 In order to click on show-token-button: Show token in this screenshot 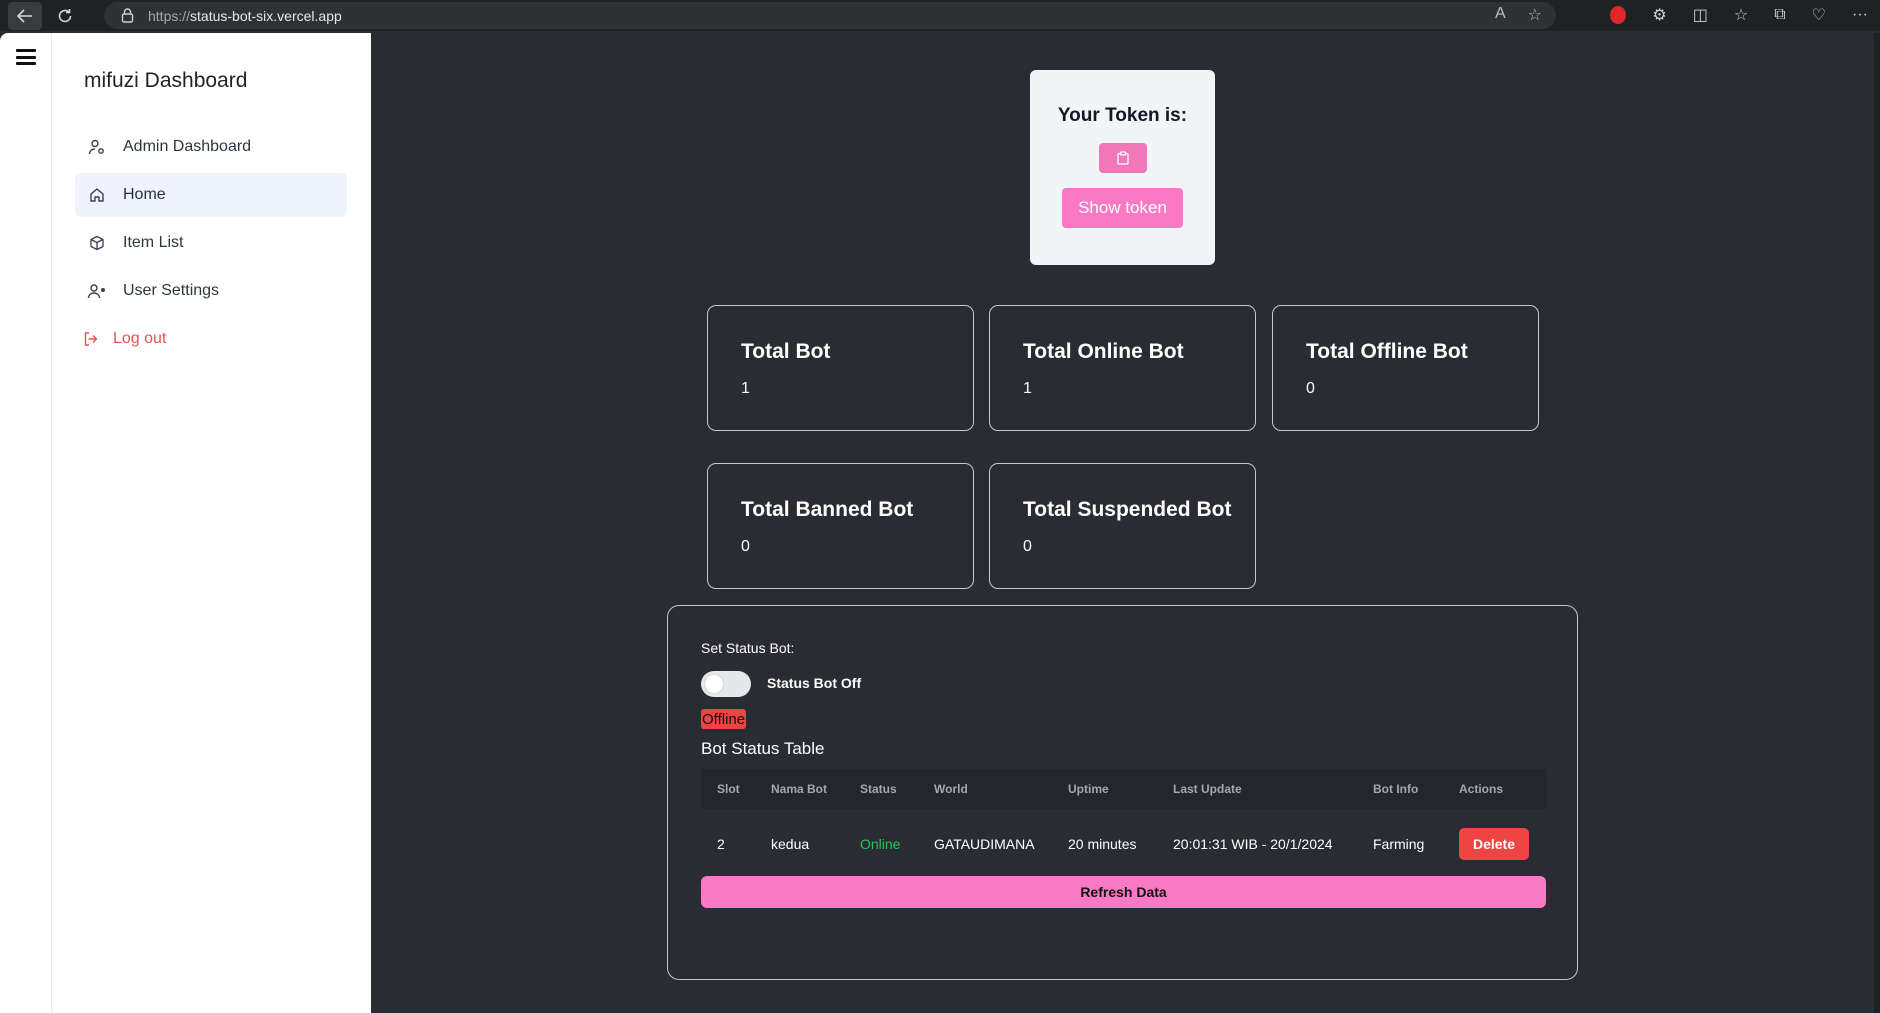, I will do `click(1122, 208)`.